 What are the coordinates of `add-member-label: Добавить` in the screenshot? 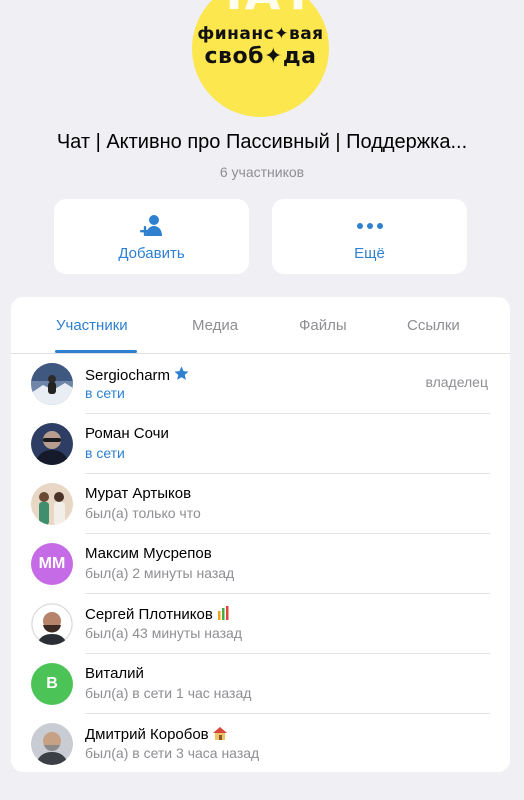 It's located at (151, 253).